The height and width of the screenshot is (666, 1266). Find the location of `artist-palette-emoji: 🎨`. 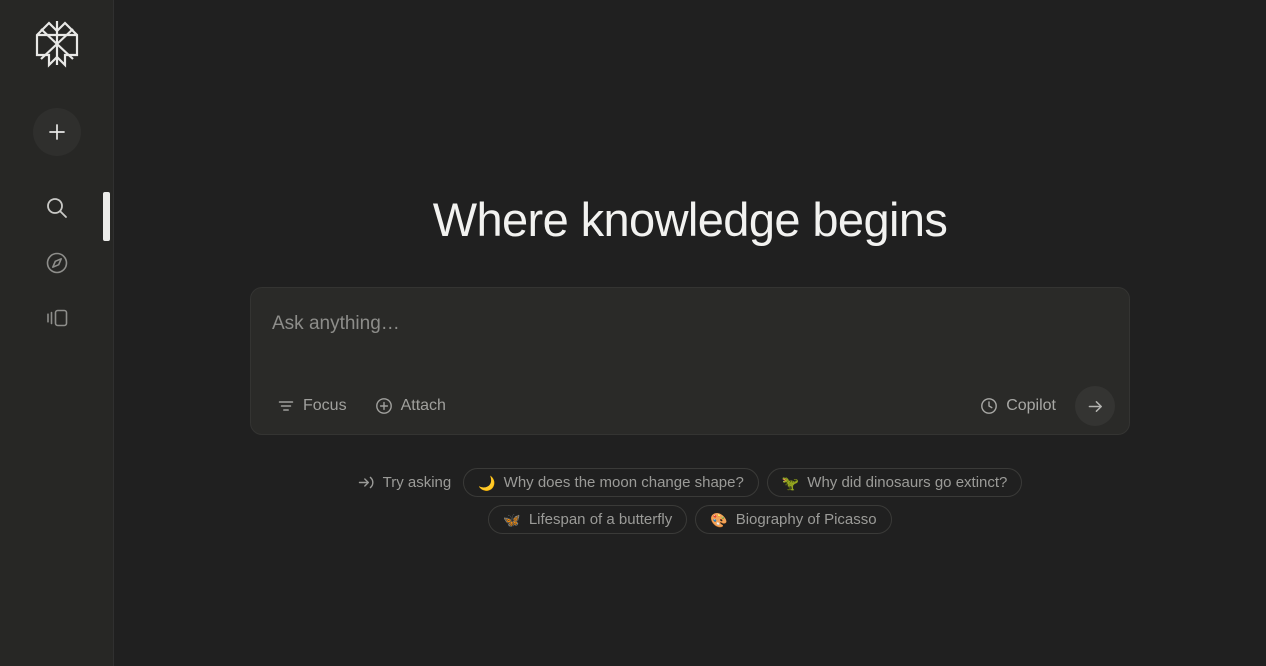

artist-palette-emoji: 🎨 is located at coordinates (719, 519).